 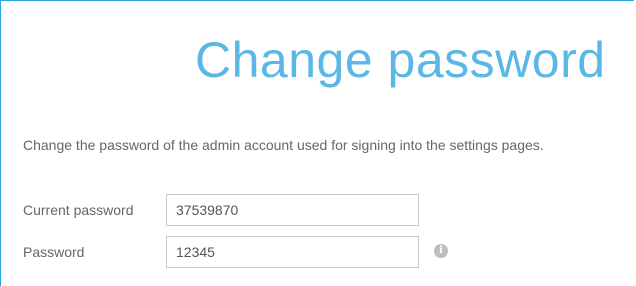 I want to click on password-input, so click(x=292, y=252).